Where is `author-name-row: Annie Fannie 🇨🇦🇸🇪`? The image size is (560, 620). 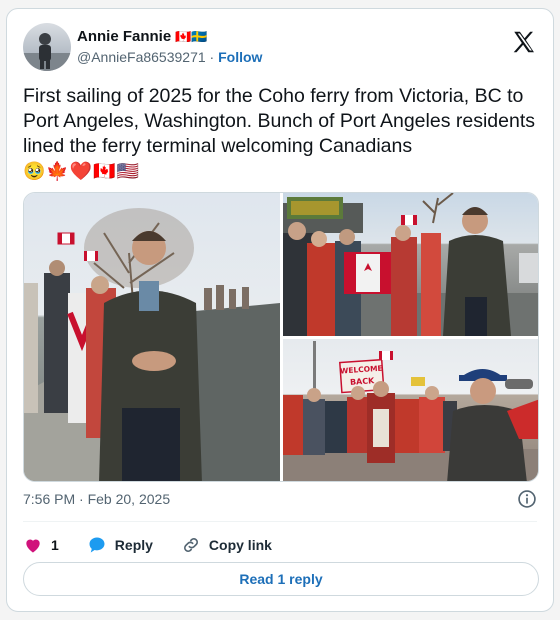
author-name-row: Annie Fannie 🇨🇦🇸🇪 is located at coordinates (142, 36).